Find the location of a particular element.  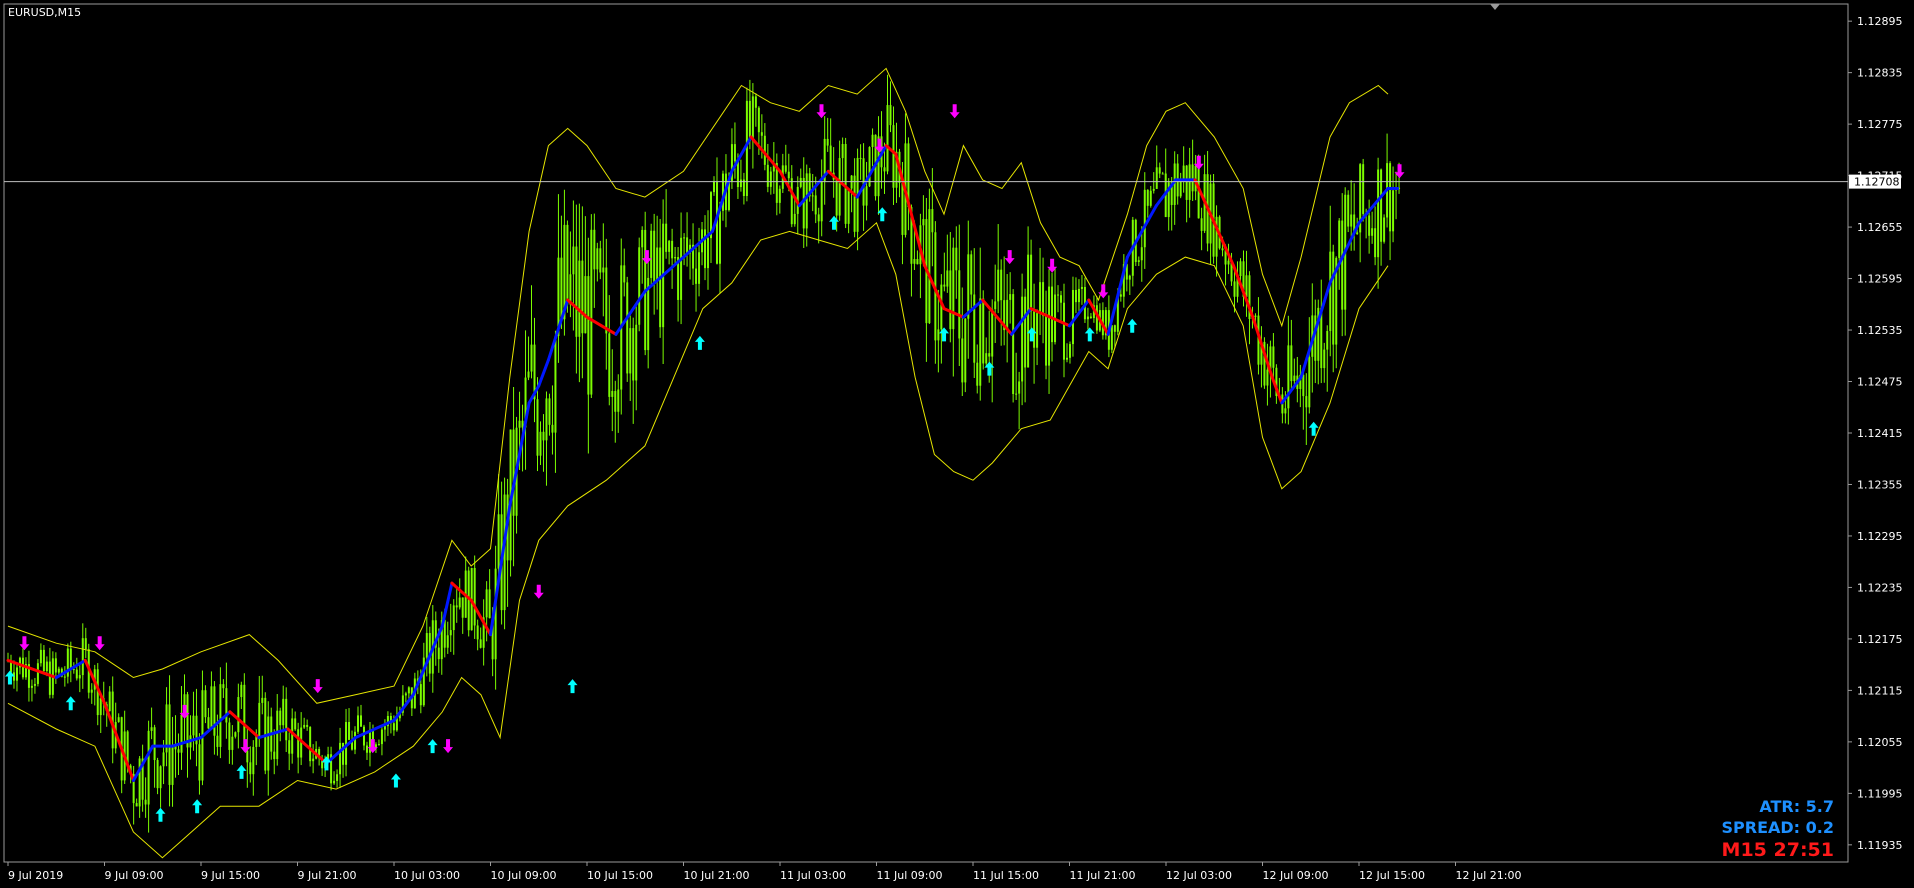

time-label: 11 Jul 03:00 is located at coordinates (813, 875).